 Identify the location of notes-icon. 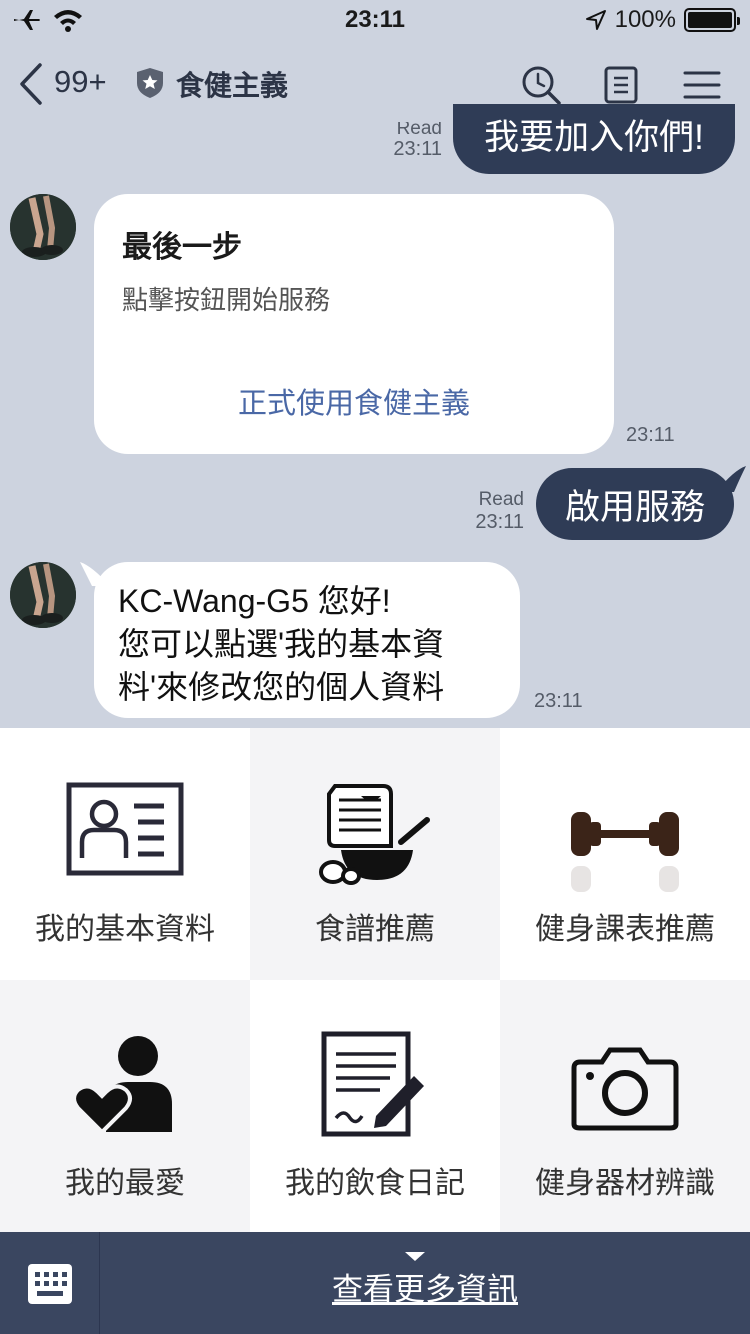
(621, 85).